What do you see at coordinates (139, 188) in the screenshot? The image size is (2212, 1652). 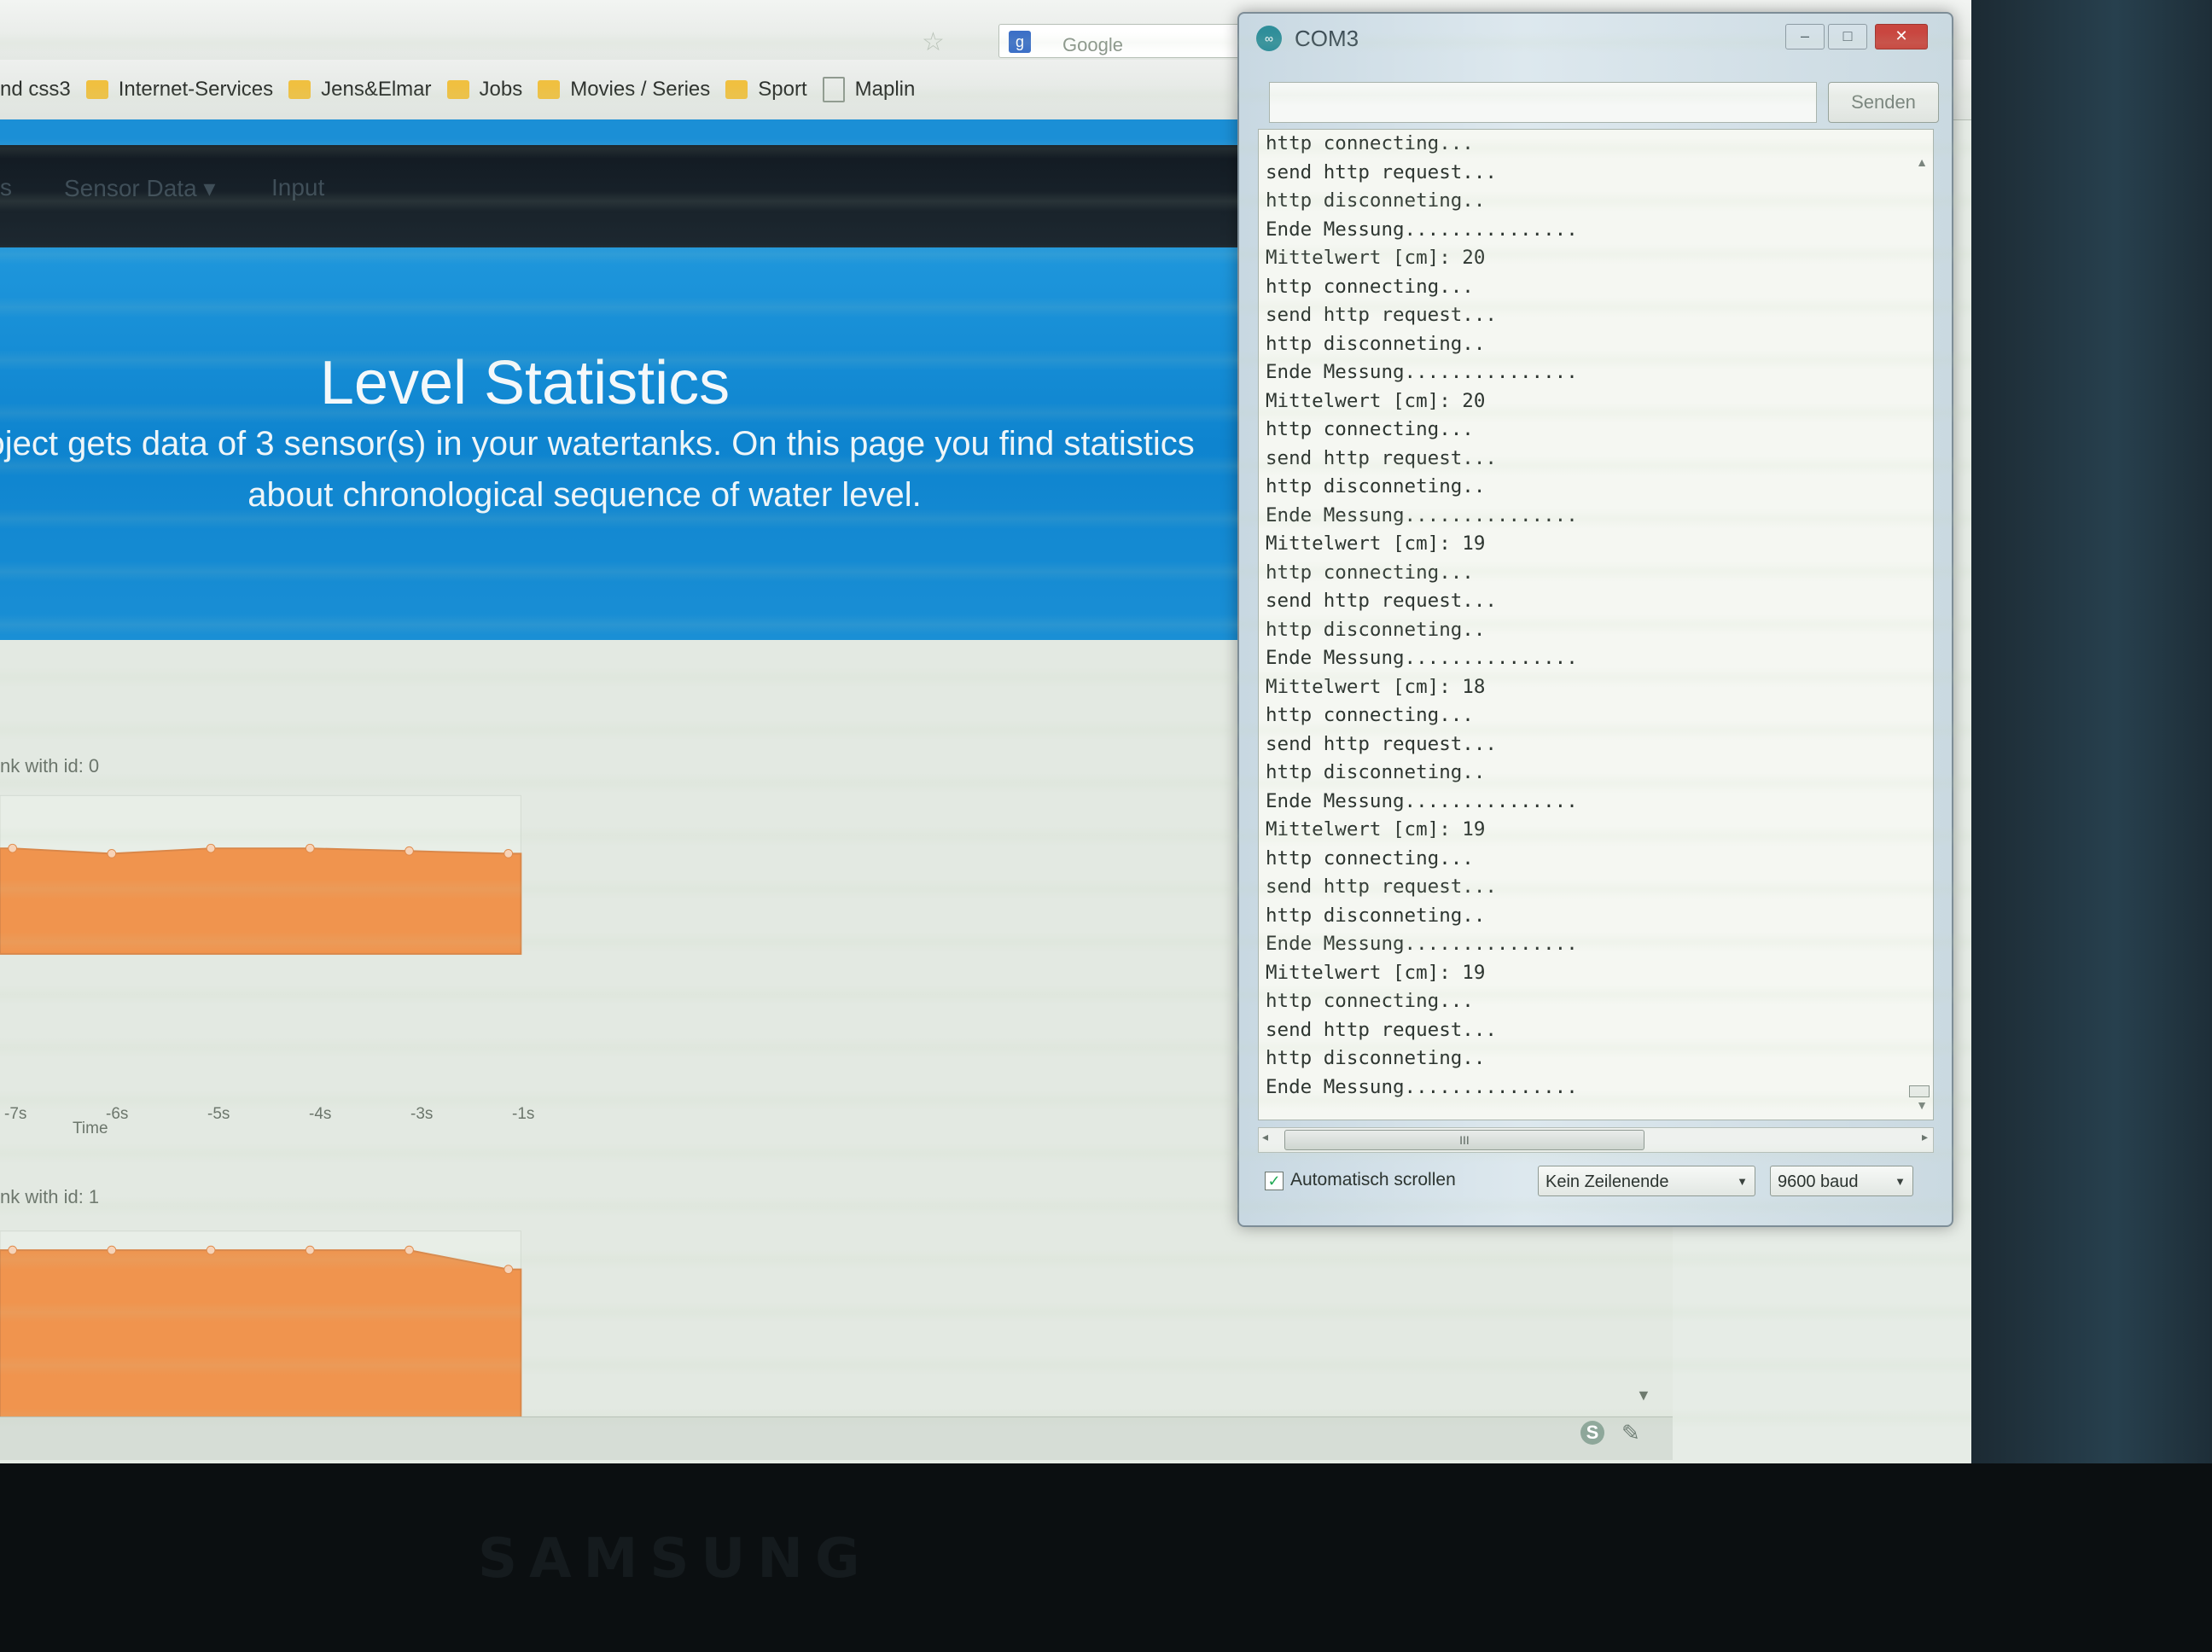 I see `nav-item-sensor-data: Sensor Data ▾` at bounding box center [139, 188].